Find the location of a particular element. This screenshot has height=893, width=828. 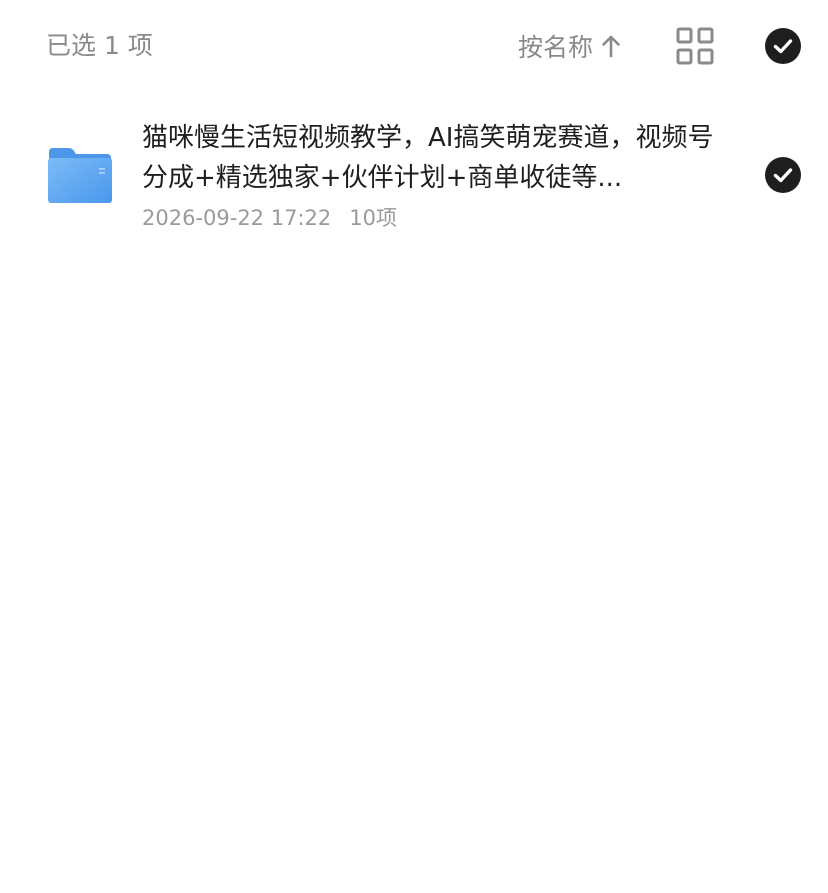

grid-view-icon is located at coordinates (695, 46).